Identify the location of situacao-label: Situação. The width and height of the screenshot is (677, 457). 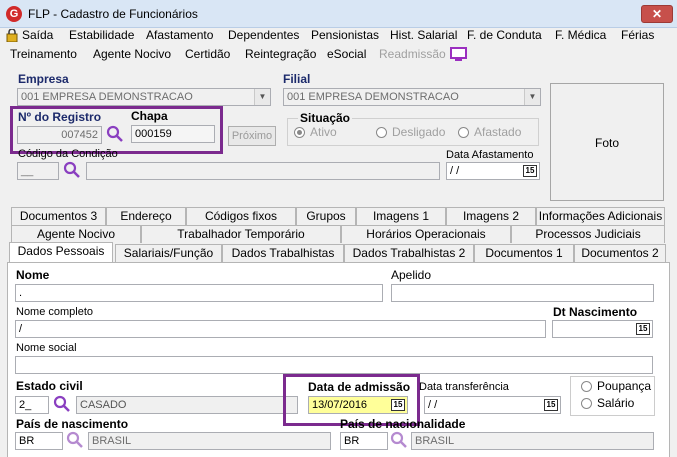
(325, 118).